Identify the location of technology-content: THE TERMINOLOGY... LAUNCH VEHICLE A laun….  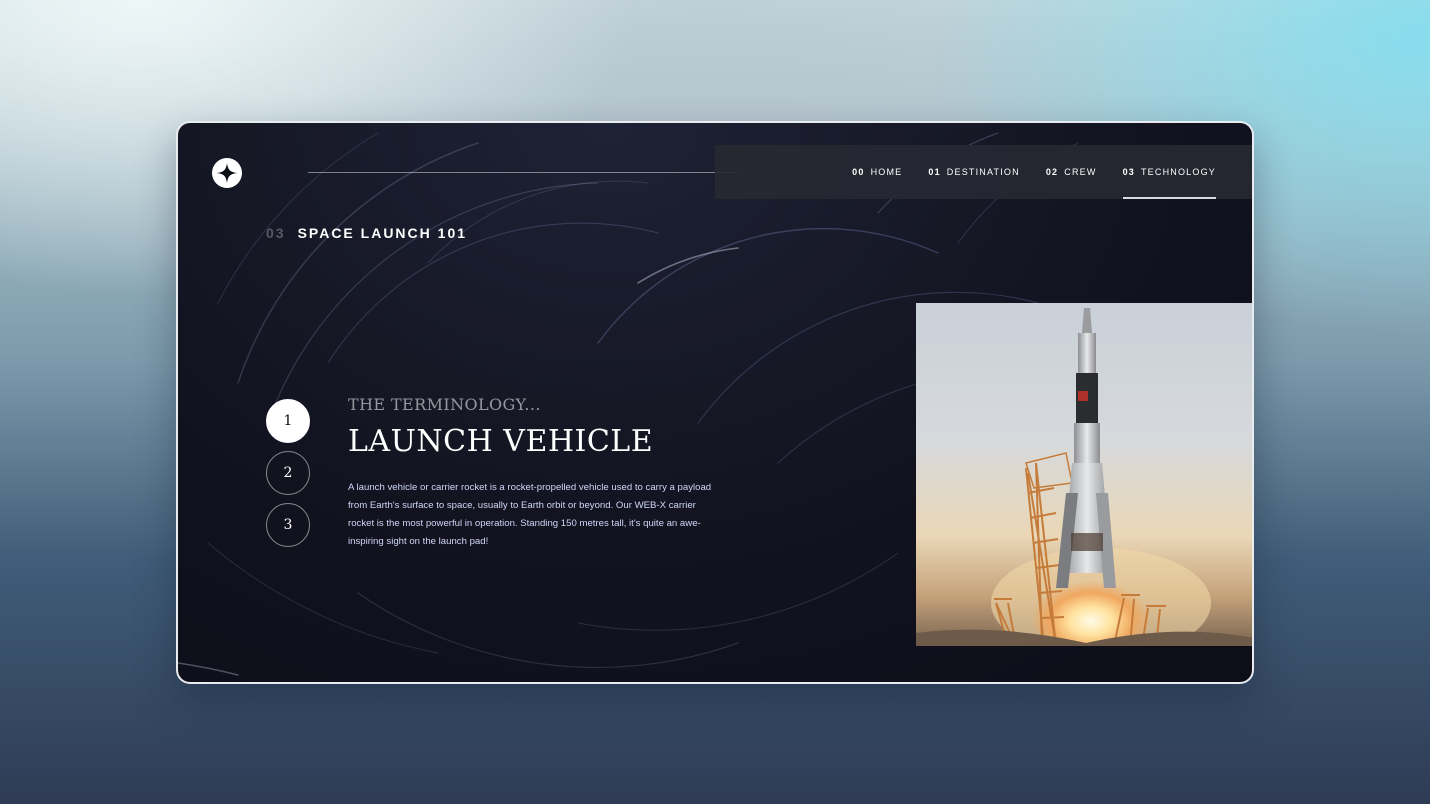
(533, 473).